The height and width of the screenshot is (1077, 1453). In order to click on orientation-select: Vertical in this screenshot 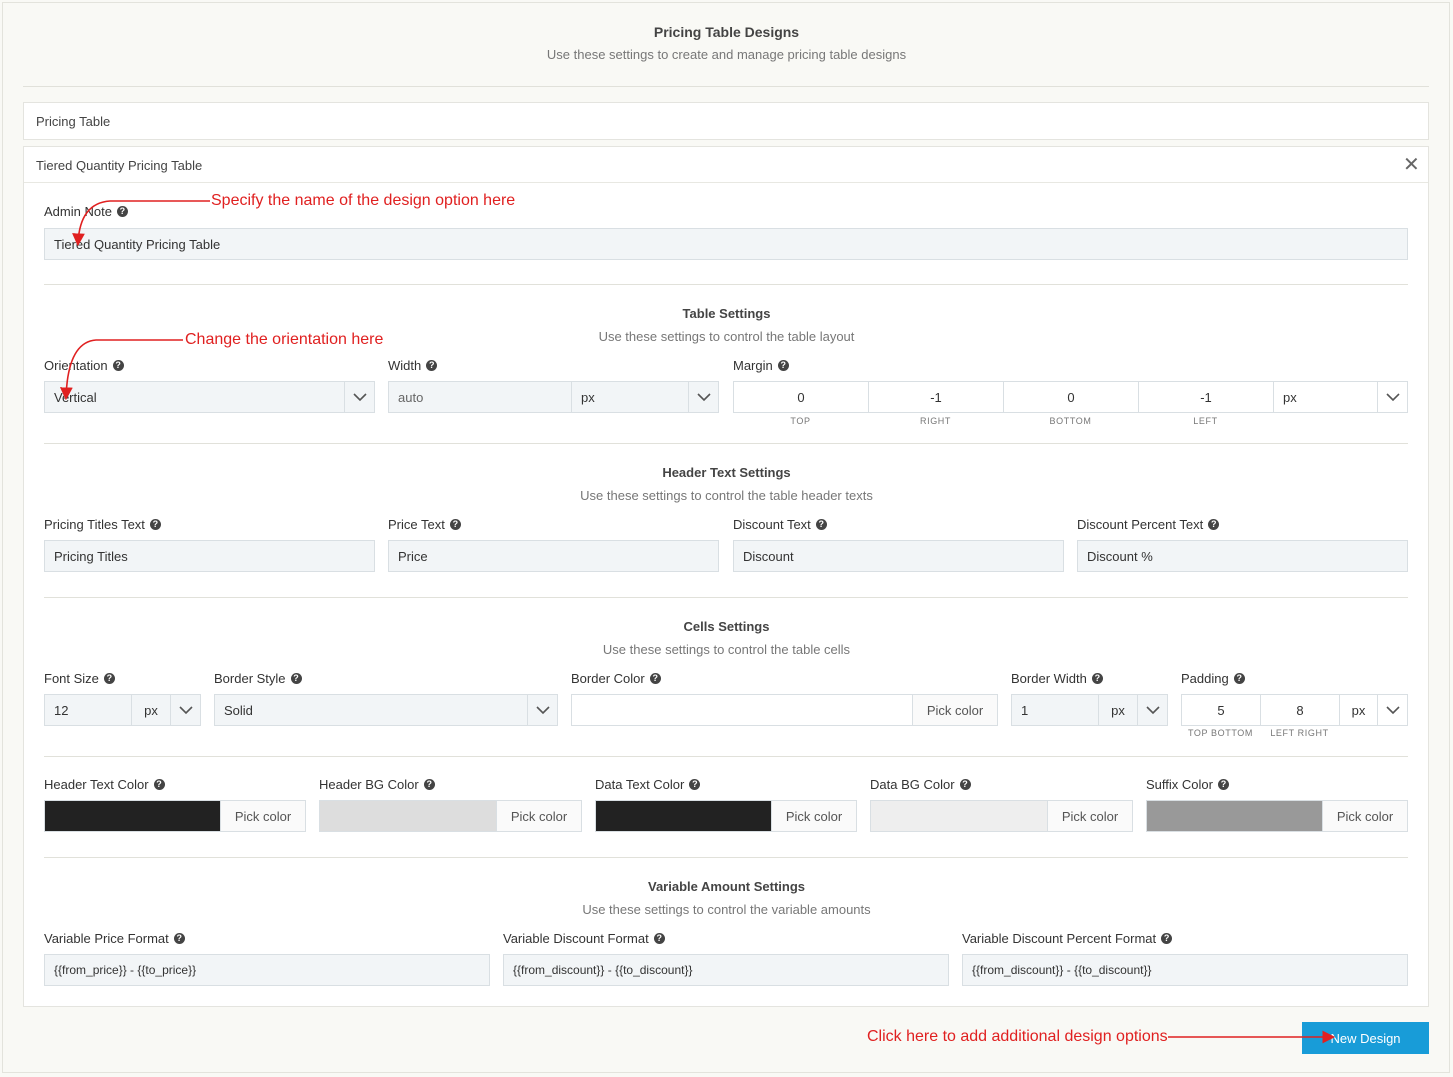, I will do `click(209, 397)`.